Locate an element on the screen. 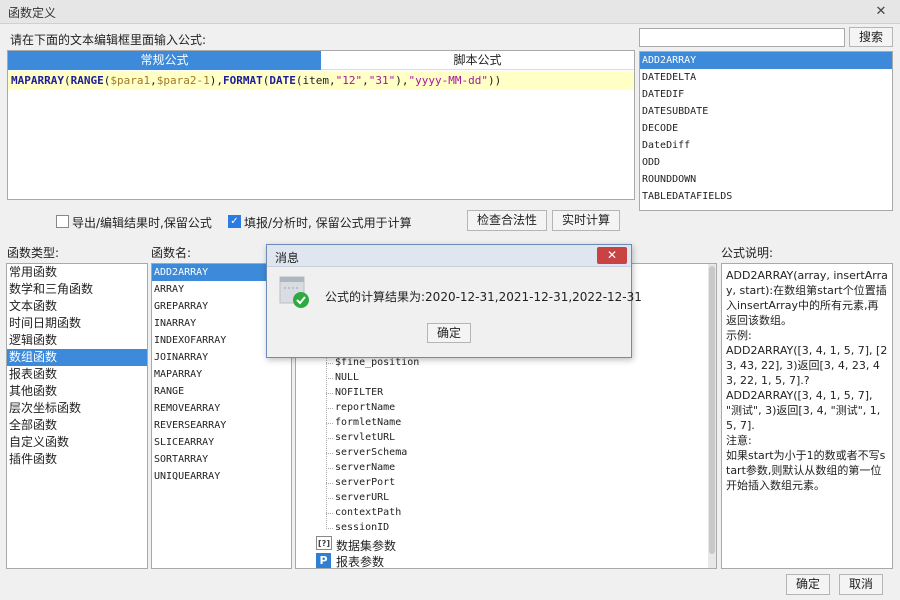 Image resolution: width=900 pixels, height=600 pixels. function-name-item: SORTARRAY is located at coordinates (221, 459).